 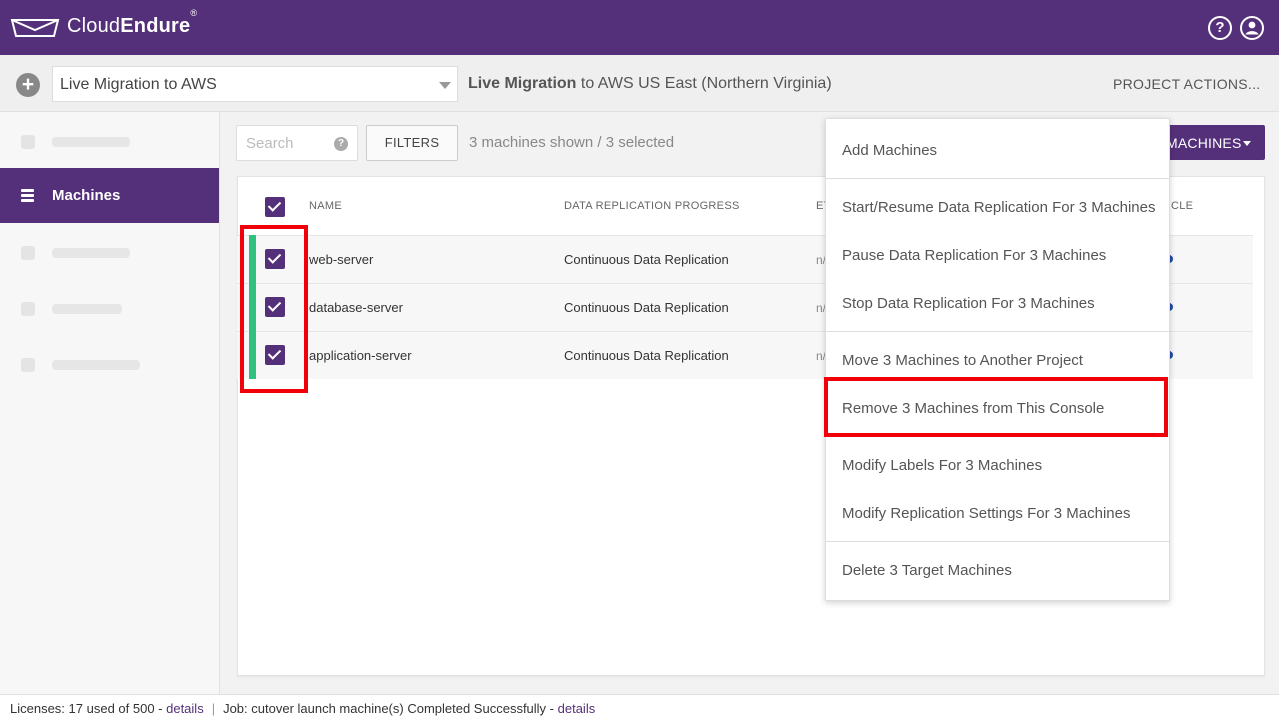 I want to click on menu-item-modify-labels: Modify Labels For 3 Machines, so click(x=942, y=465).